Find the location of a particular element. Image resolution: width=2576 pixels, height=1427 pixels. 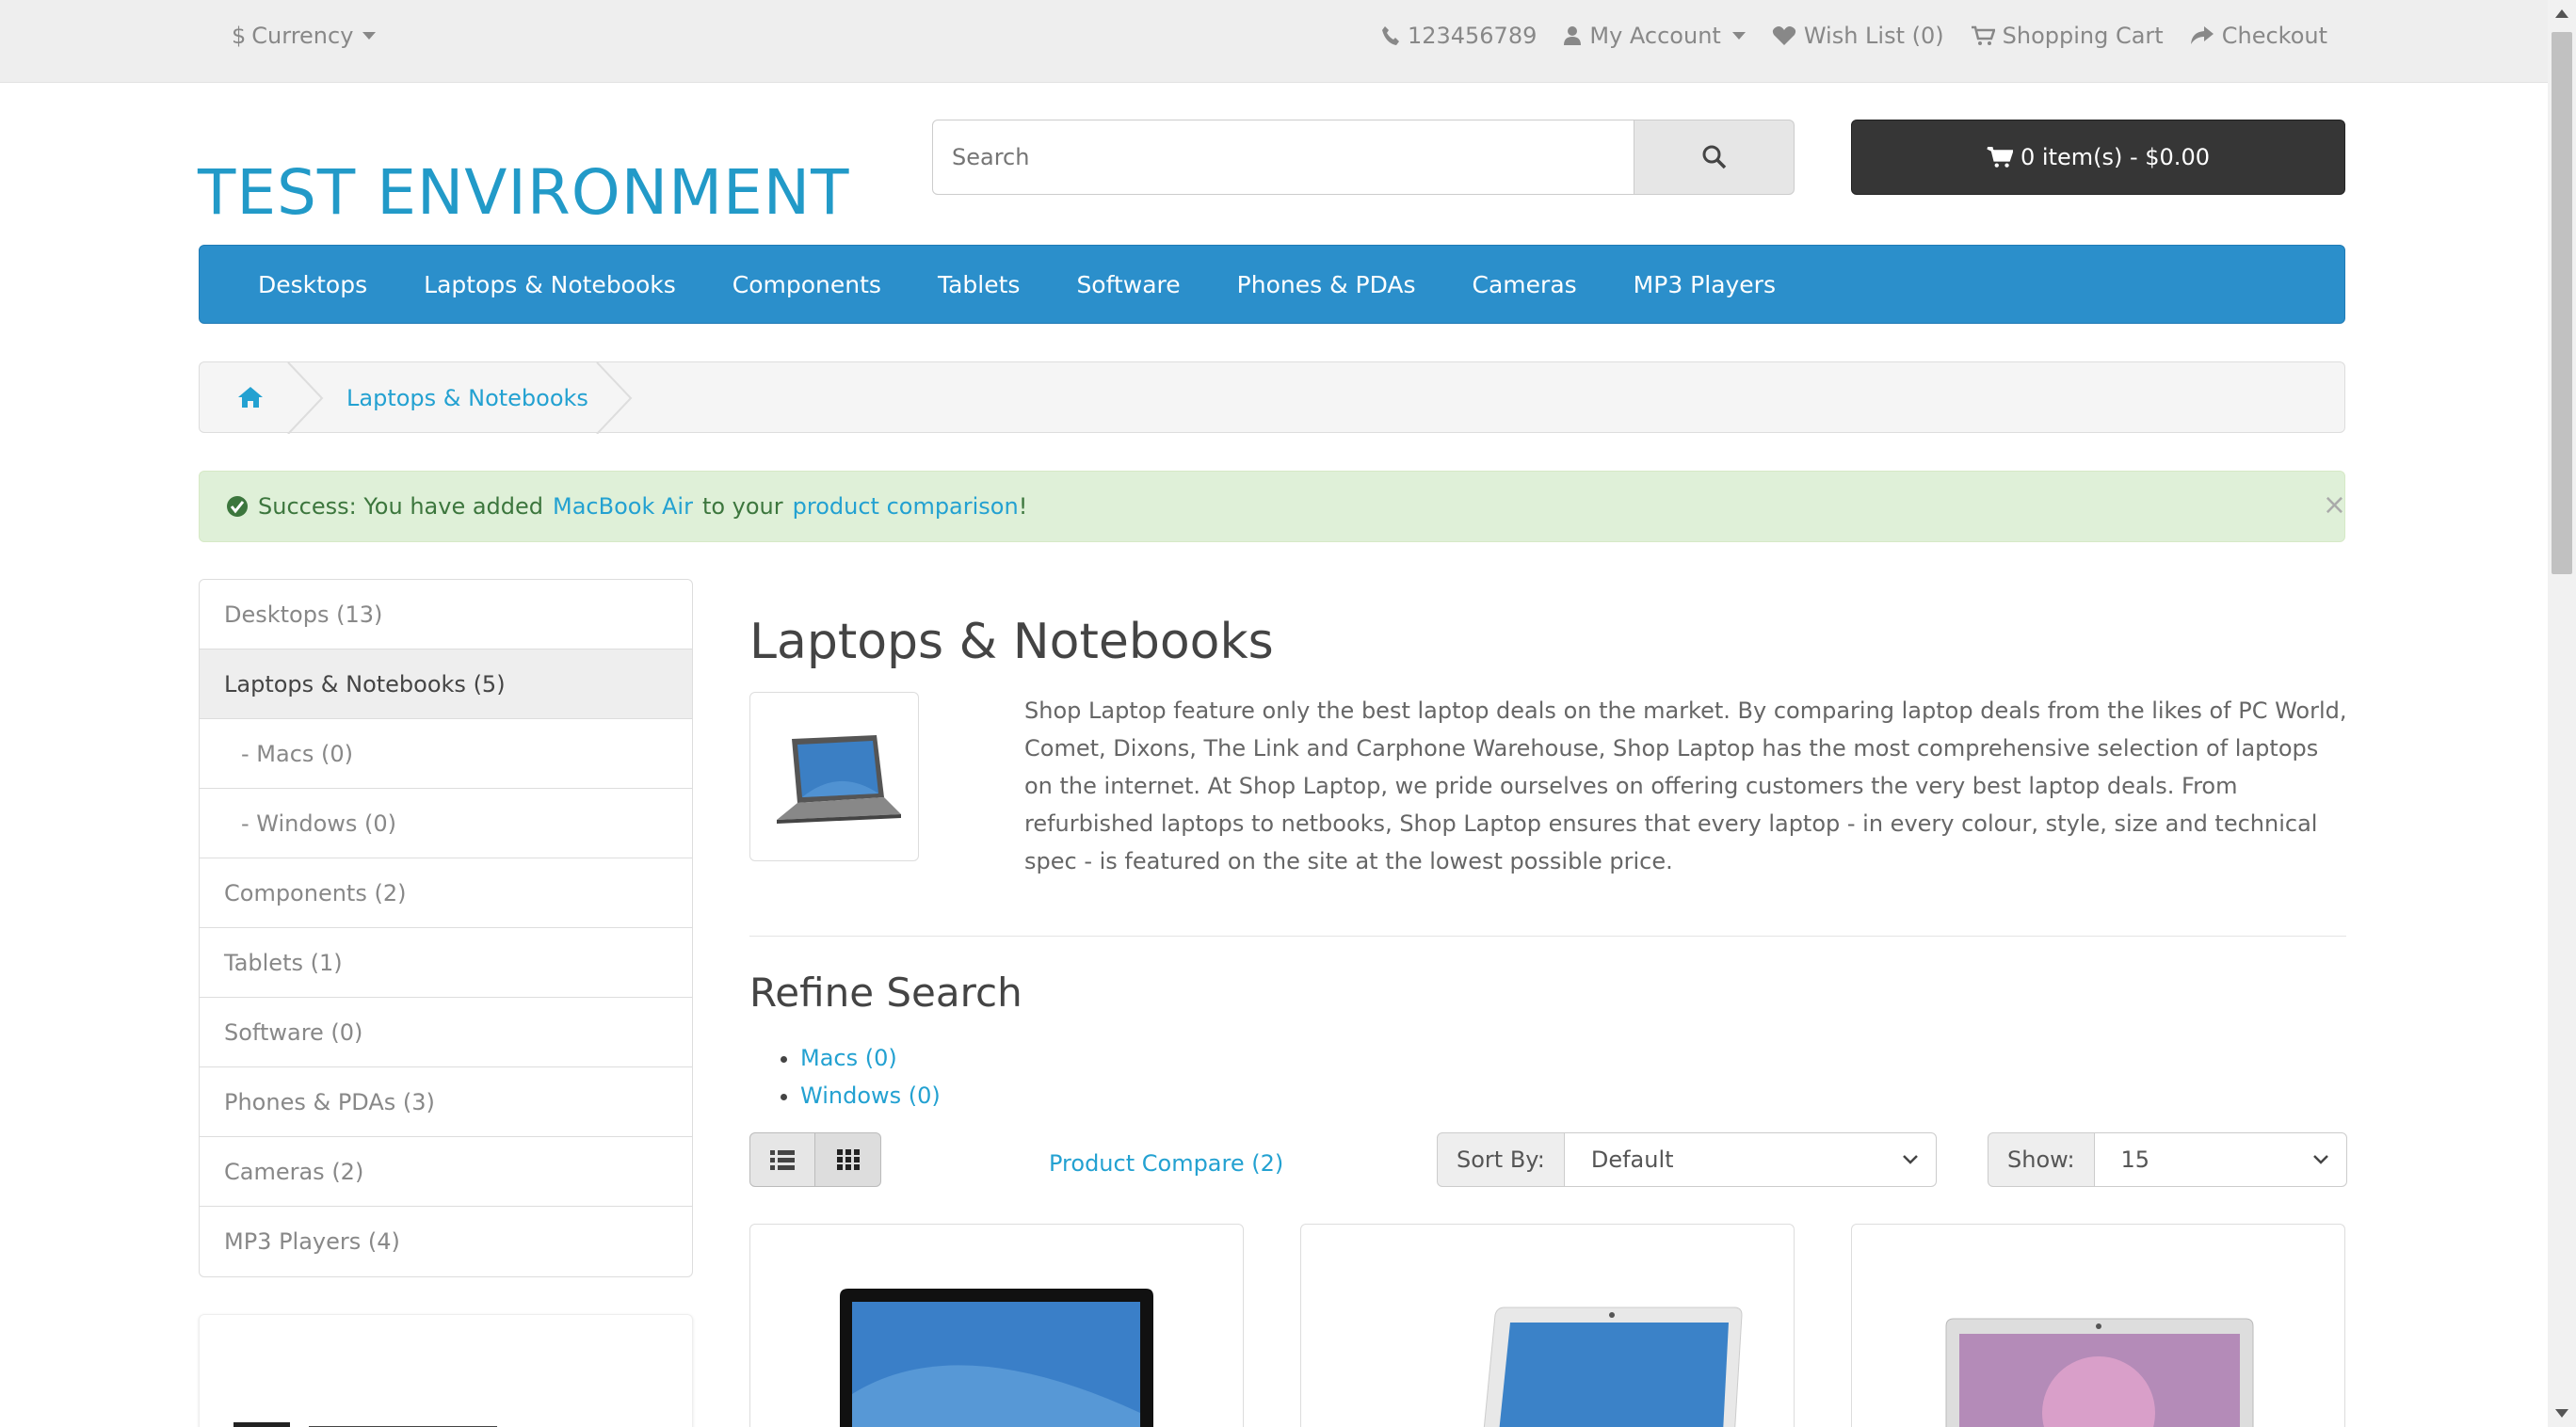

search-button is located at coordinates (1714, 157).